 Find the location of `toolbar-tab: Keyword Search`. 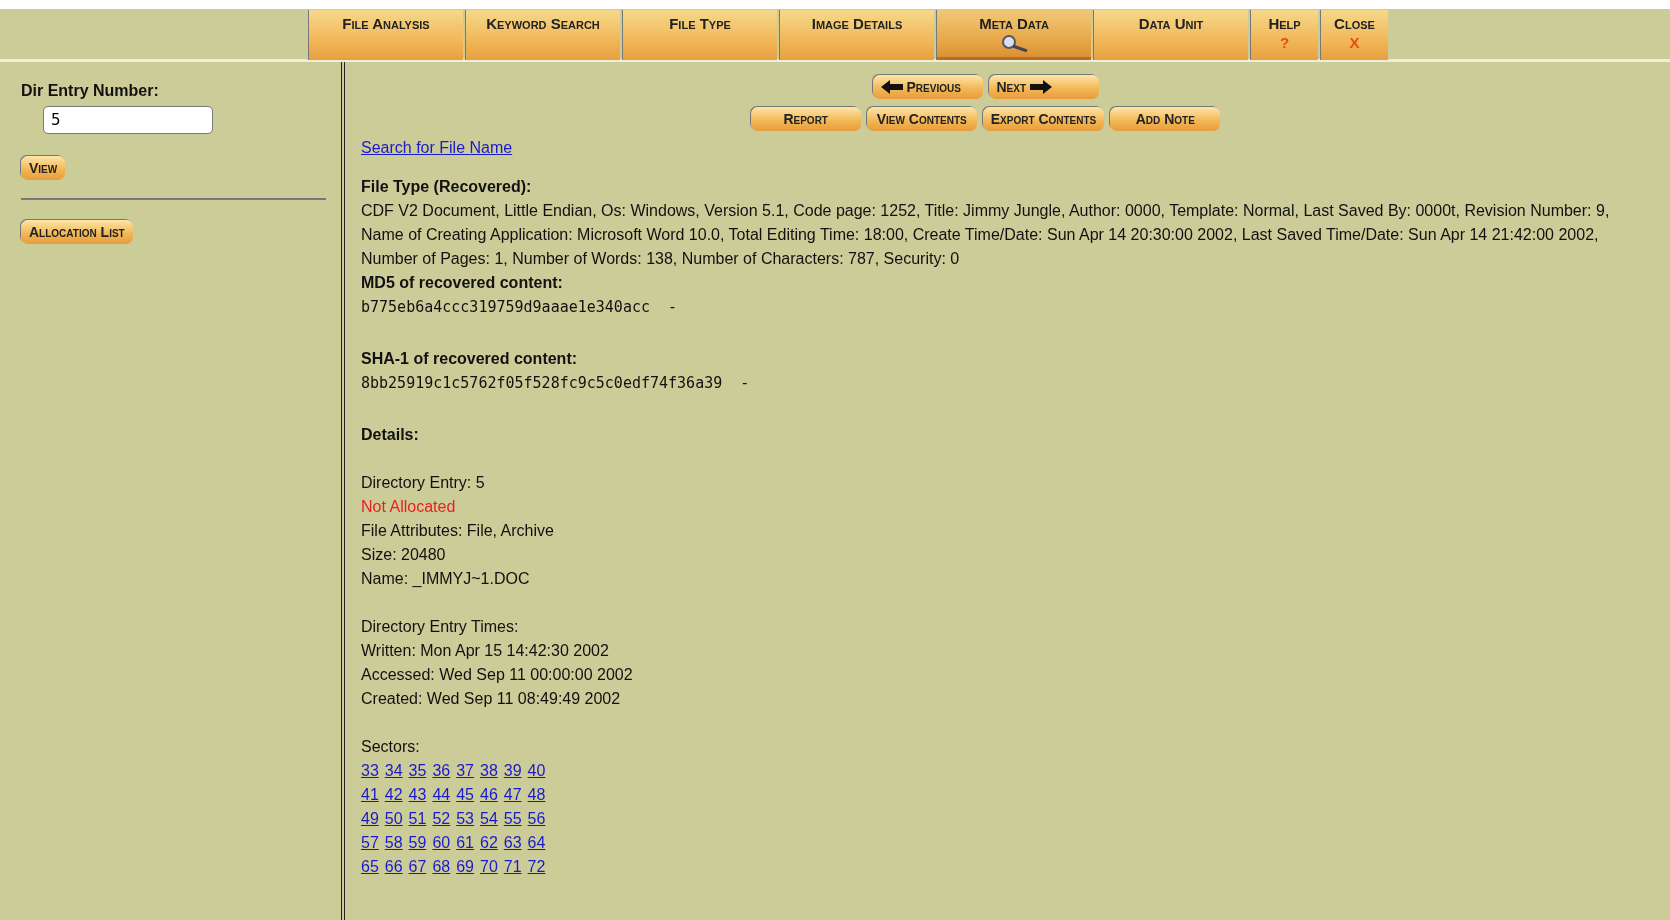

toolbar-tab: Keyword Search is located at coordinates (542, 35).